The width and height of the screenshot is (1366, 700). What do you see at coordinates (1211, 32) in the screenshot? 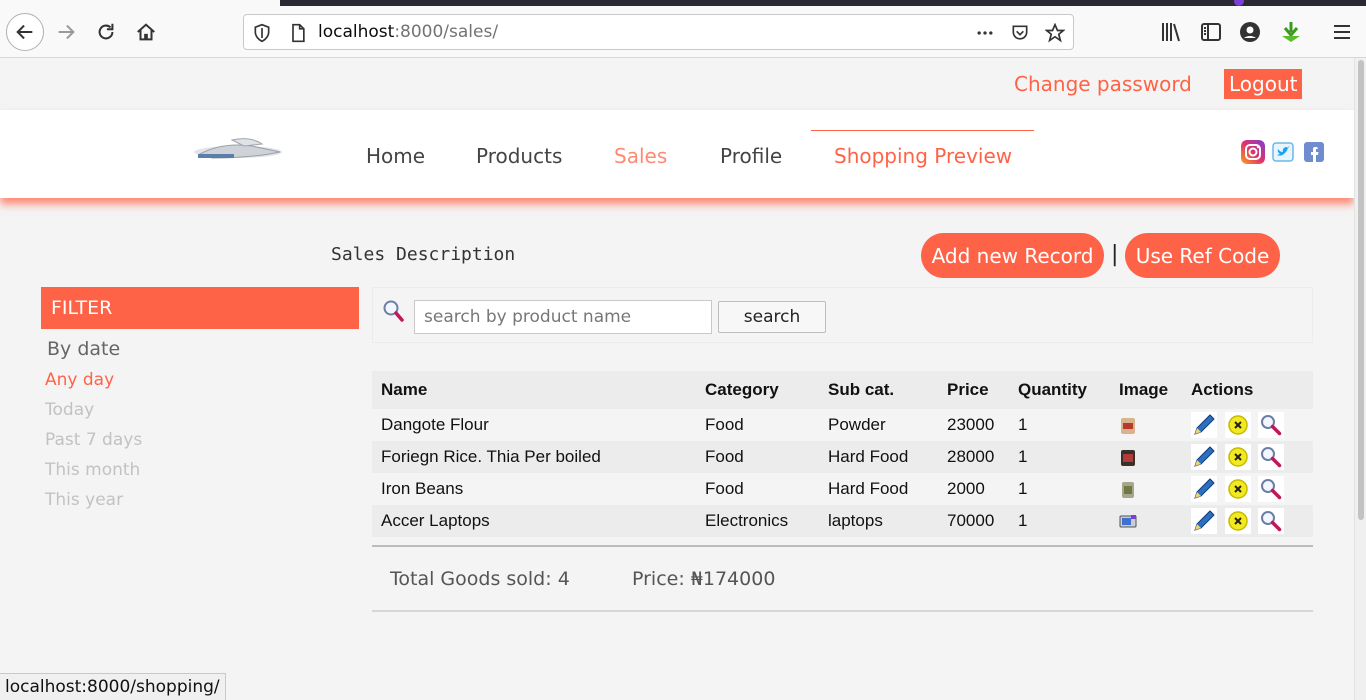
I see `sidebar-icon` at bounding box center [1211, 32].